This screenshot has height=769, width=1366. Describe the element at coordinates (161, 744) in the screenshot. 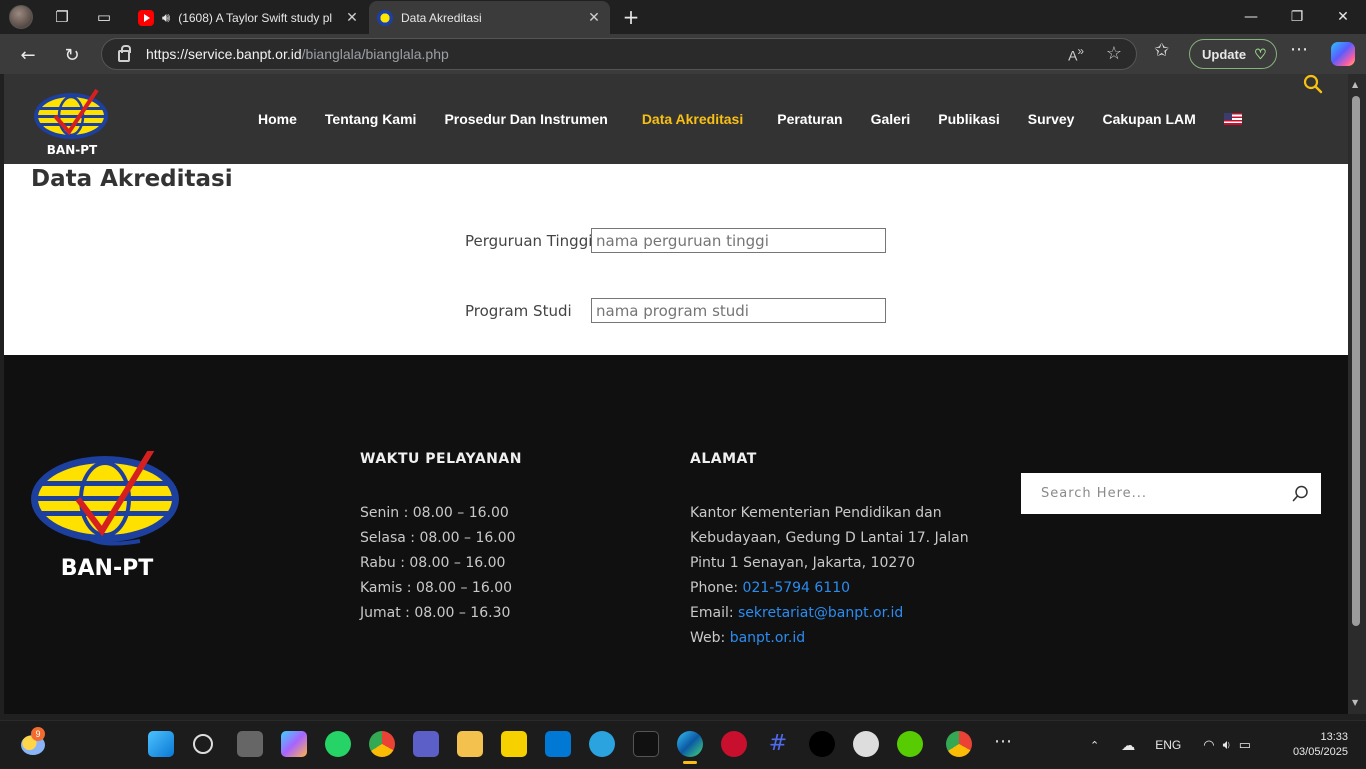

I see `windows-start-icon` at that location.